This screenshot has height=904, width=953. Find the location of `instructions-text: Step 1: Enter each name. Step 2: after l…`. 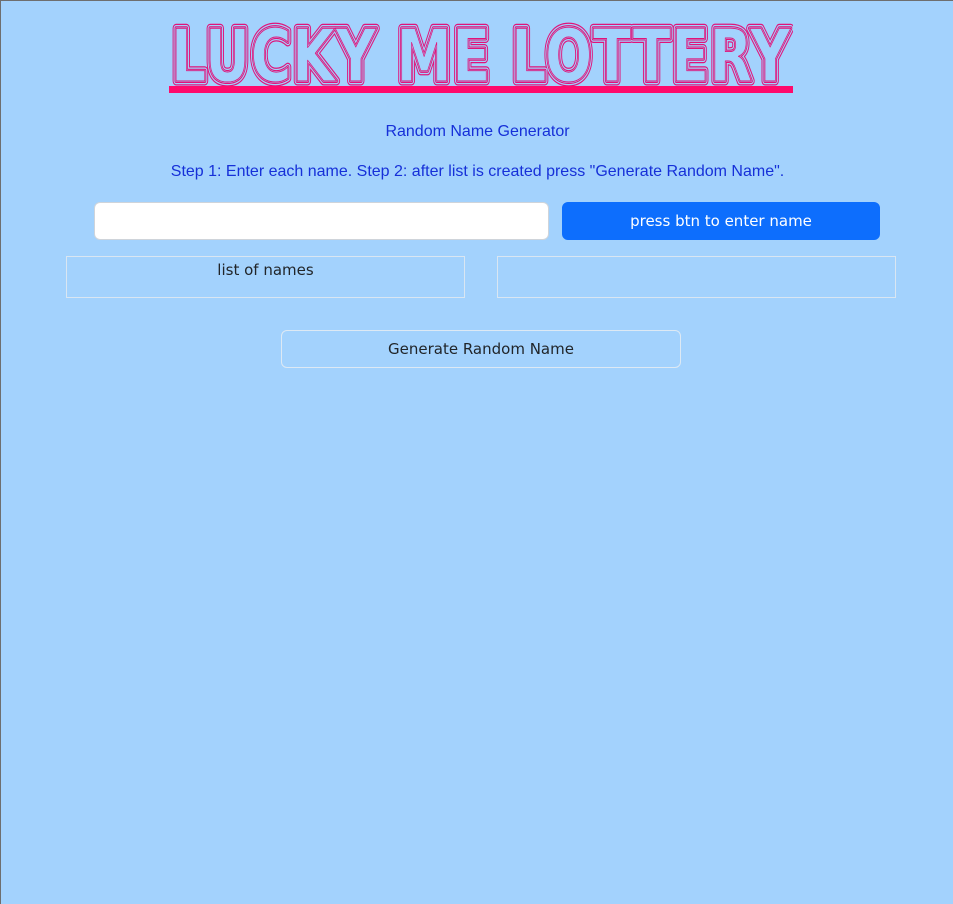

instructions-text: Step 1: Enter each name. Step 2: after l… is located at coordinates (477, 171).